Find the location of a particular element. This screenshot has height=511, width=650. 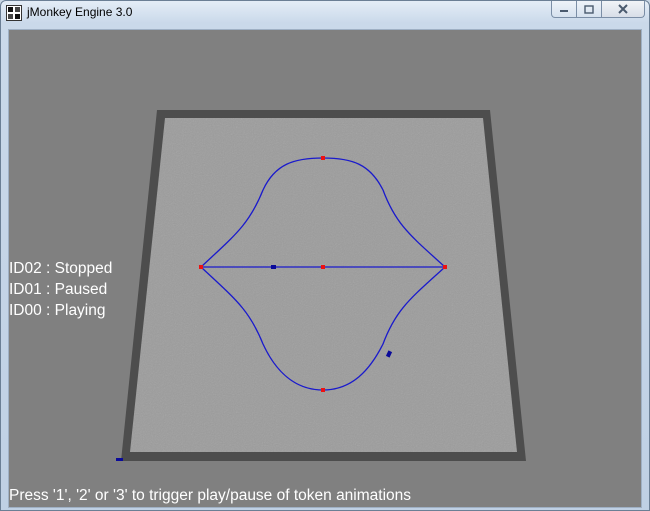

title-bar: jMonkey Engine 3.0 is located at coordinates (325, 14).